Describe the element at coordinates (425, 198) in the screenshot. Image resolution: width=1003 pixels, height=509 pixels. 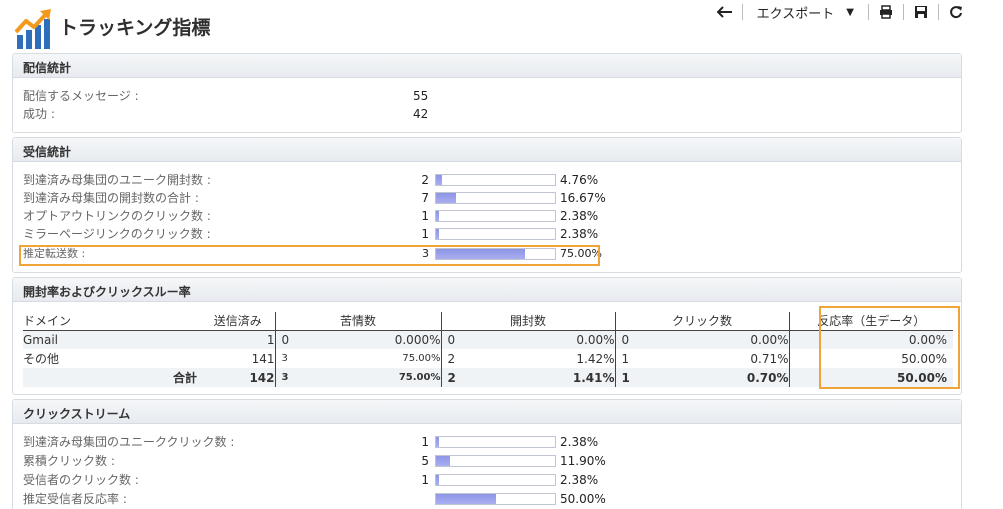
I see `stat-count: 7` at that location.